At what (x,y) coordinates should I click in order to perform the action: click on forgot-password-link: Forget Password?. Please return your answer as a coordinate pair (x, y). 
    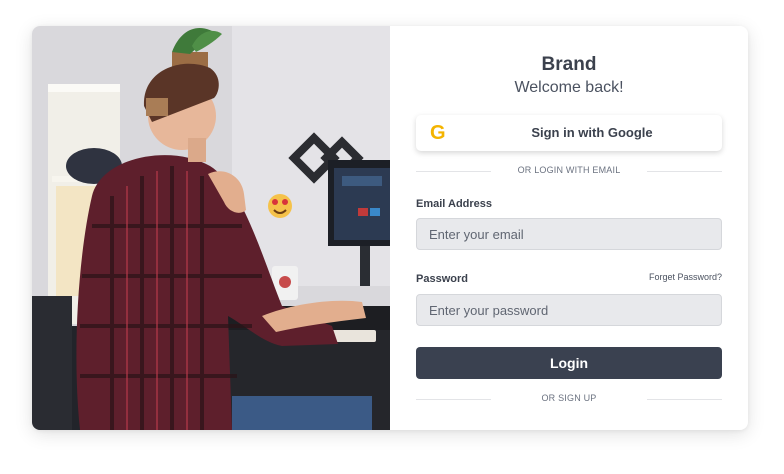
    Looking at the image, I should click on (685, 277).